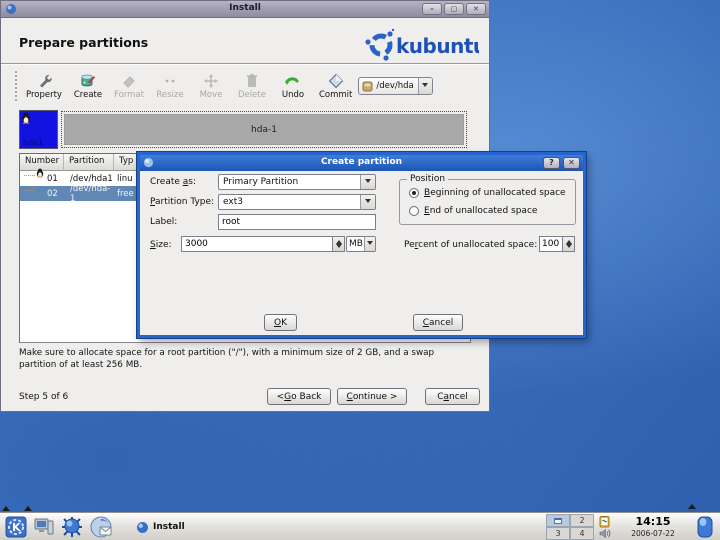 This screenshot has height=540, width=720. I want to click on toolbar-delete-button: Delete, so click(252, 86).